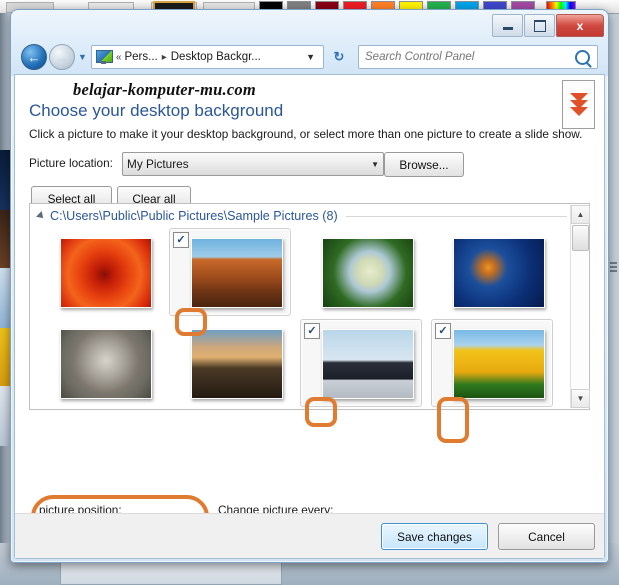 This screenshot has height=585, width=619. I want to click on close-button: x, so click(580, 25).